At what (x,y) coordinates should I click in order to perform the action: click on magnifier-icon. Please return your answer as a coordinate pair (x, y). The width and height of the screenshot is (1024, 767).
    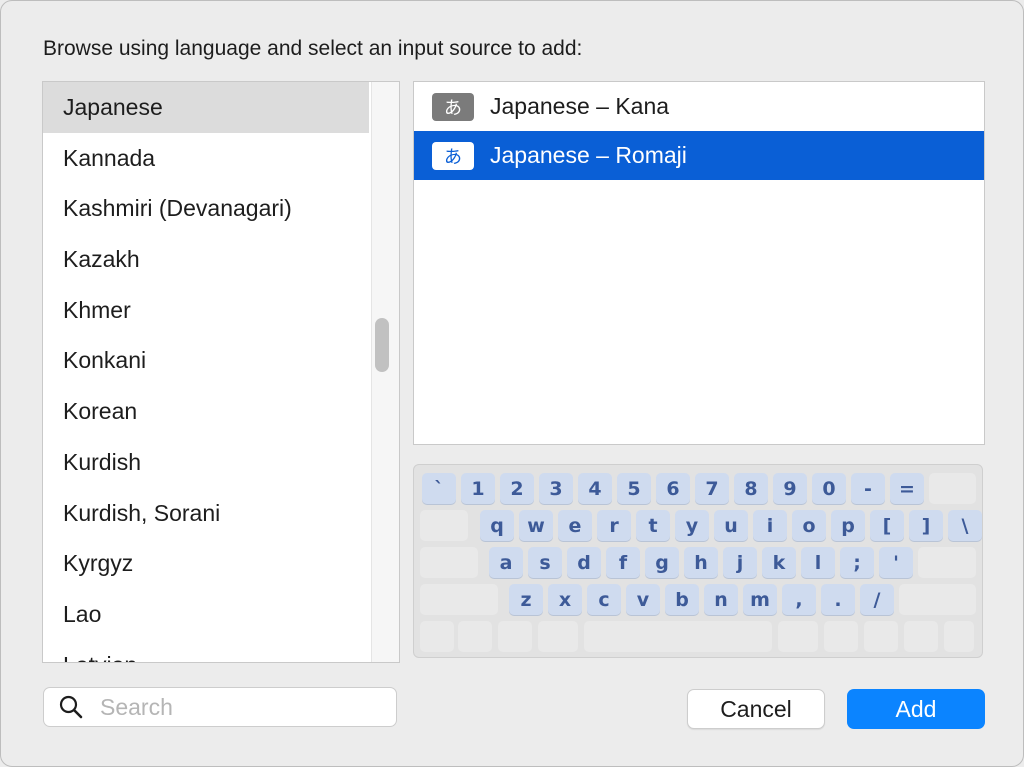
    Looking at the image, I should click on (71, 707).